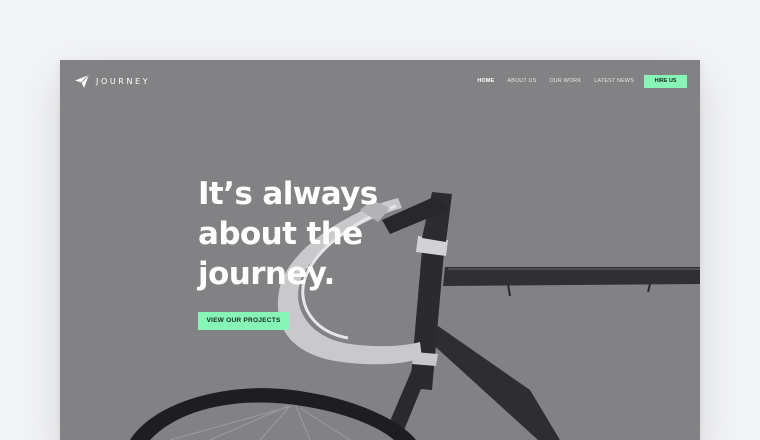  What do you see at coordinates (123, 81) in the screenshot?
I see `brand-name: JOURNEY` at bounding box center [123, 81].